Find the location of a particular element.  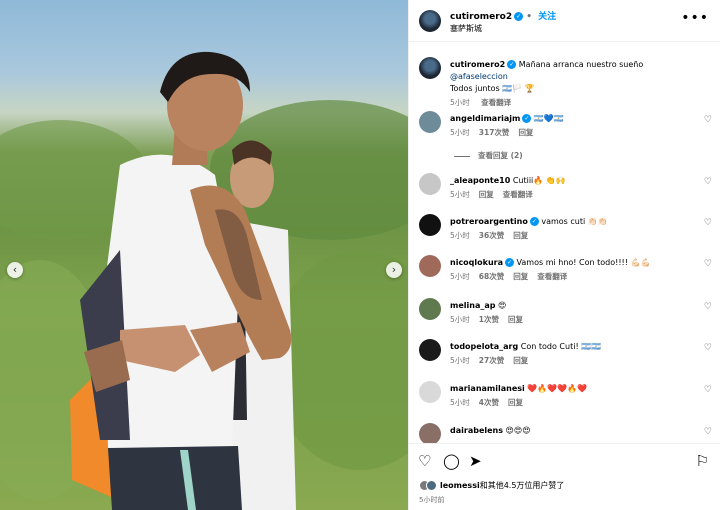

post-actions-bar: ♡ ◯ ➤ ⚐ leomessi和其他4.5万位用户赞了 5小时前 is located at coordinates (564, 476).